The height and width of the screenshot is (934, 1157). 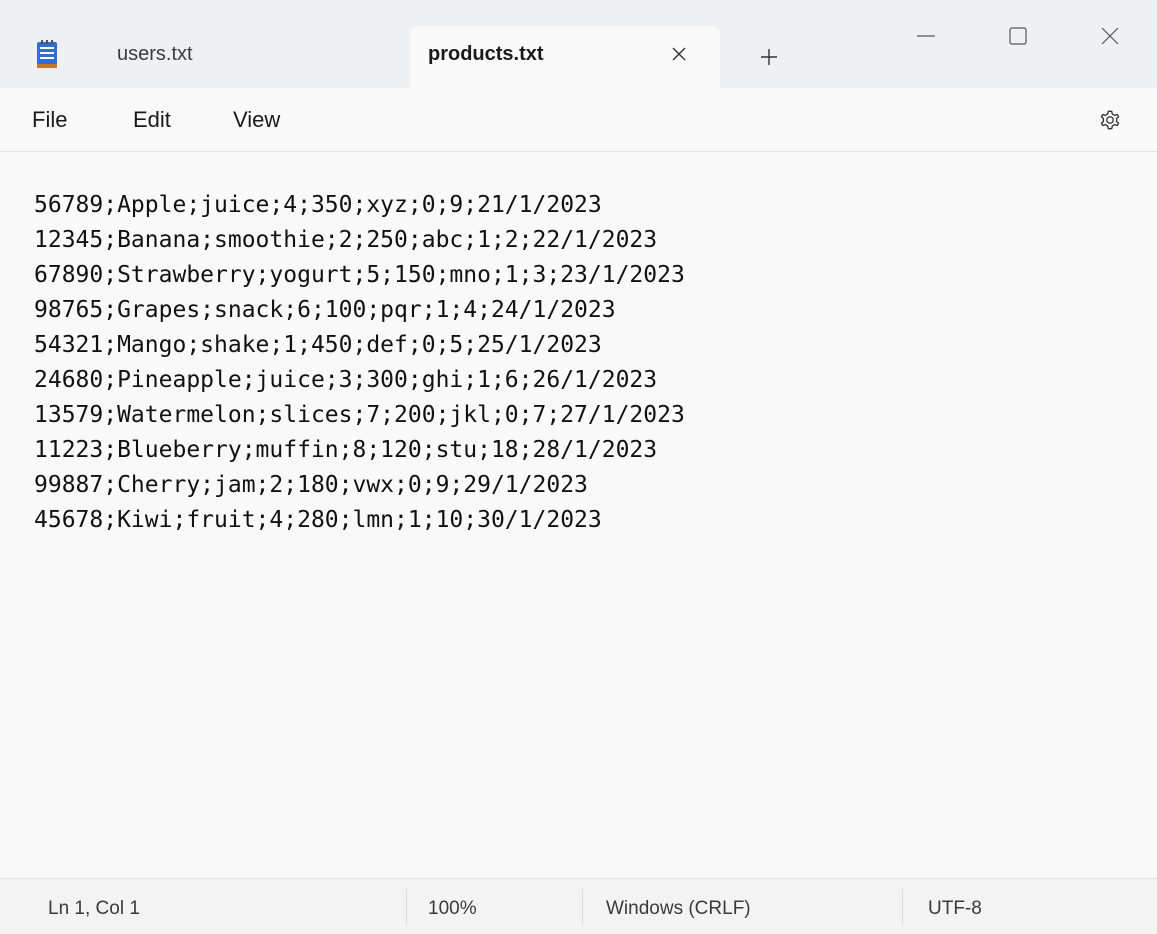 What do you see at coordinates (452, 909) in the screenshot?
I see `zoom-level: 100%` at bounding box center [452, 909].